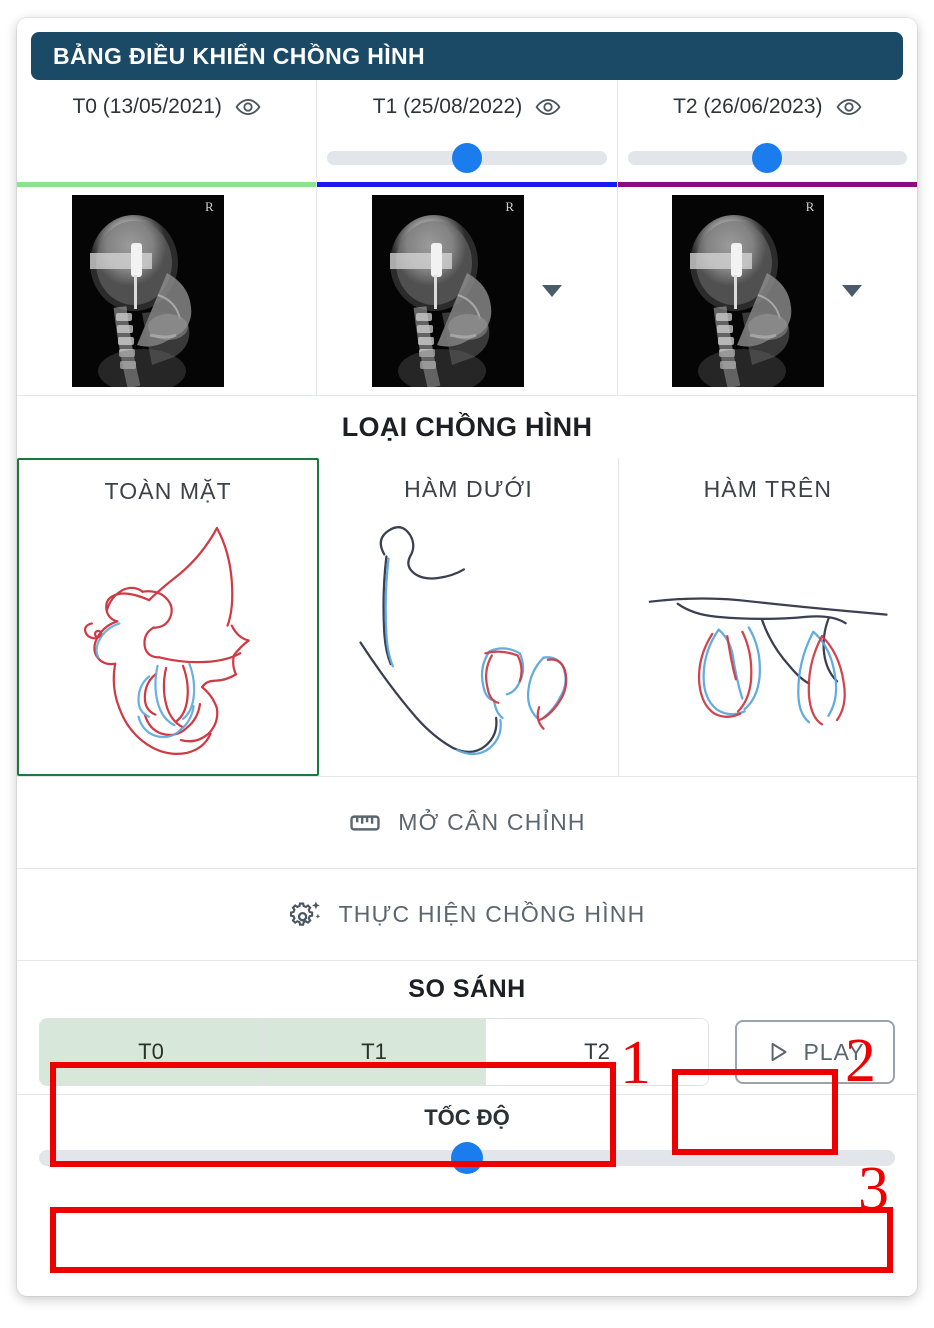 The width and height of the screenshot is (934, 1328). I want to click on speed-slider-track, so click(467, 1158).